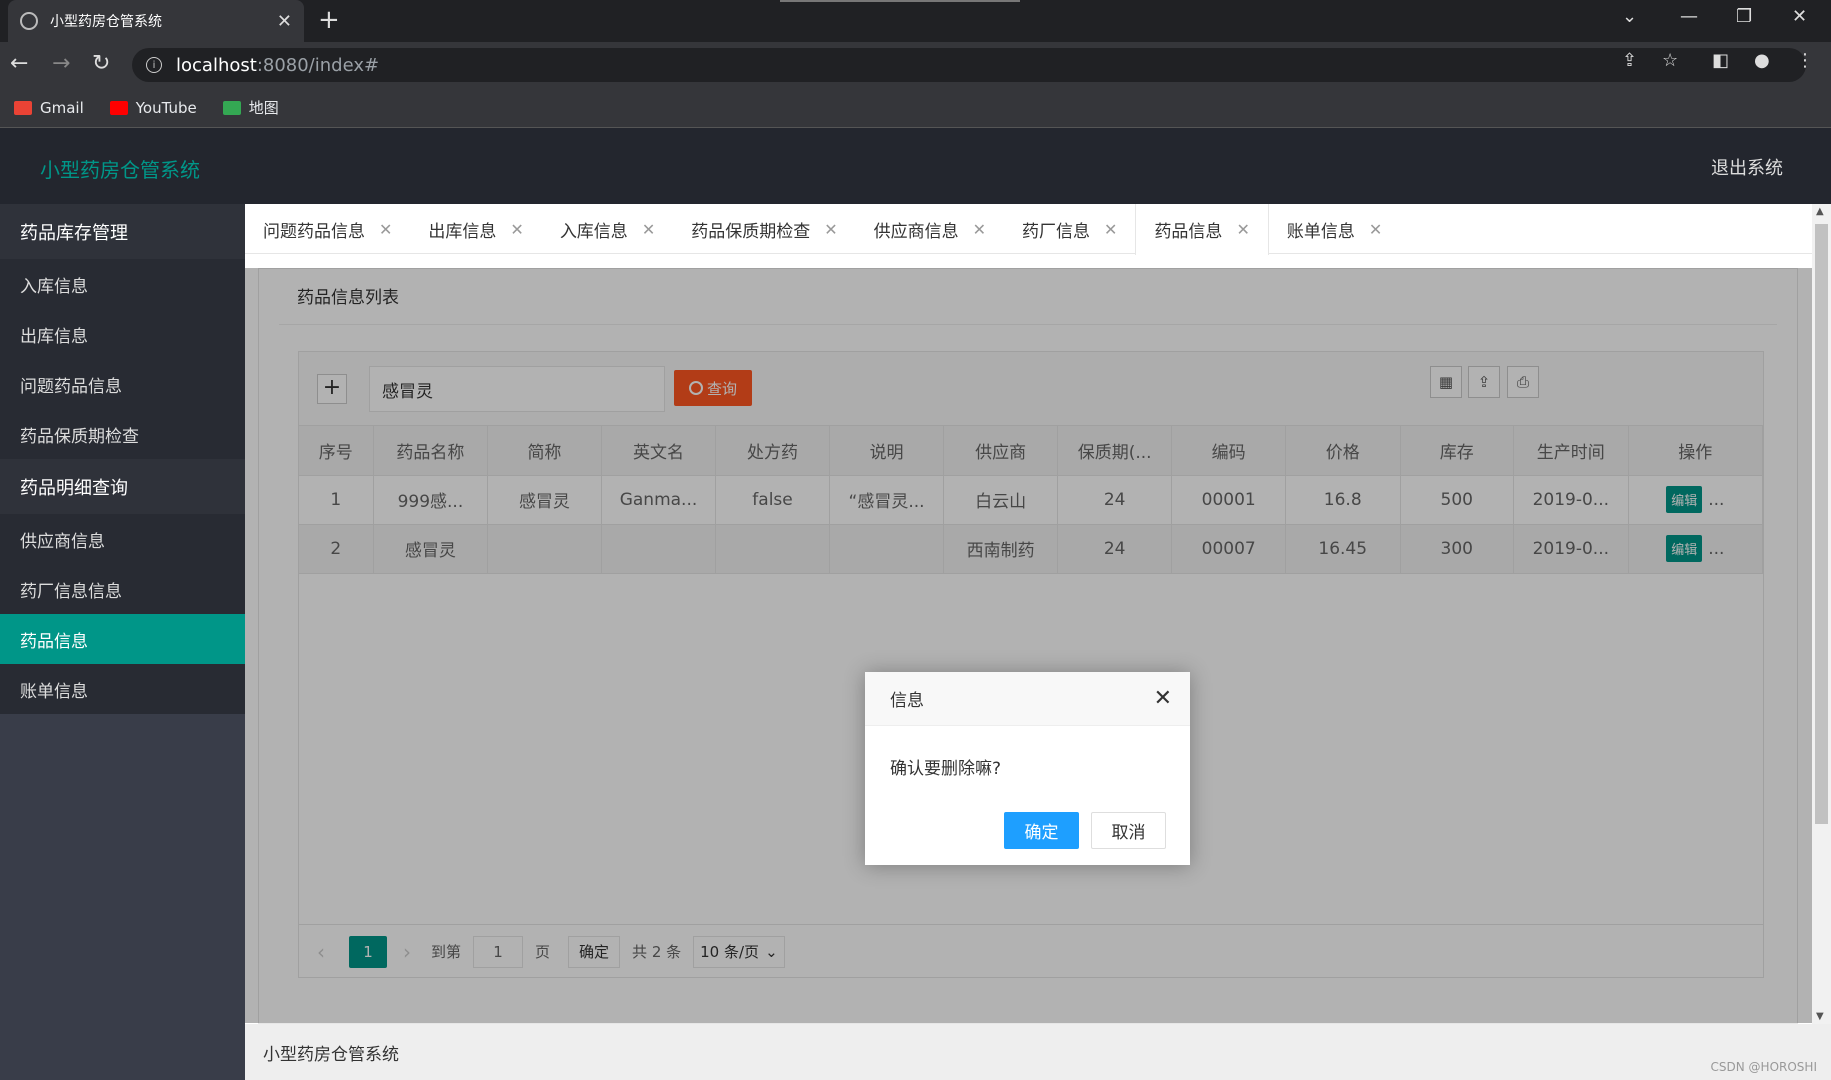  What do you see at coordinates (1720, 60) in the screenshot?
I see `side-panel-icon: ◧` at bounding box center [1720, 60].